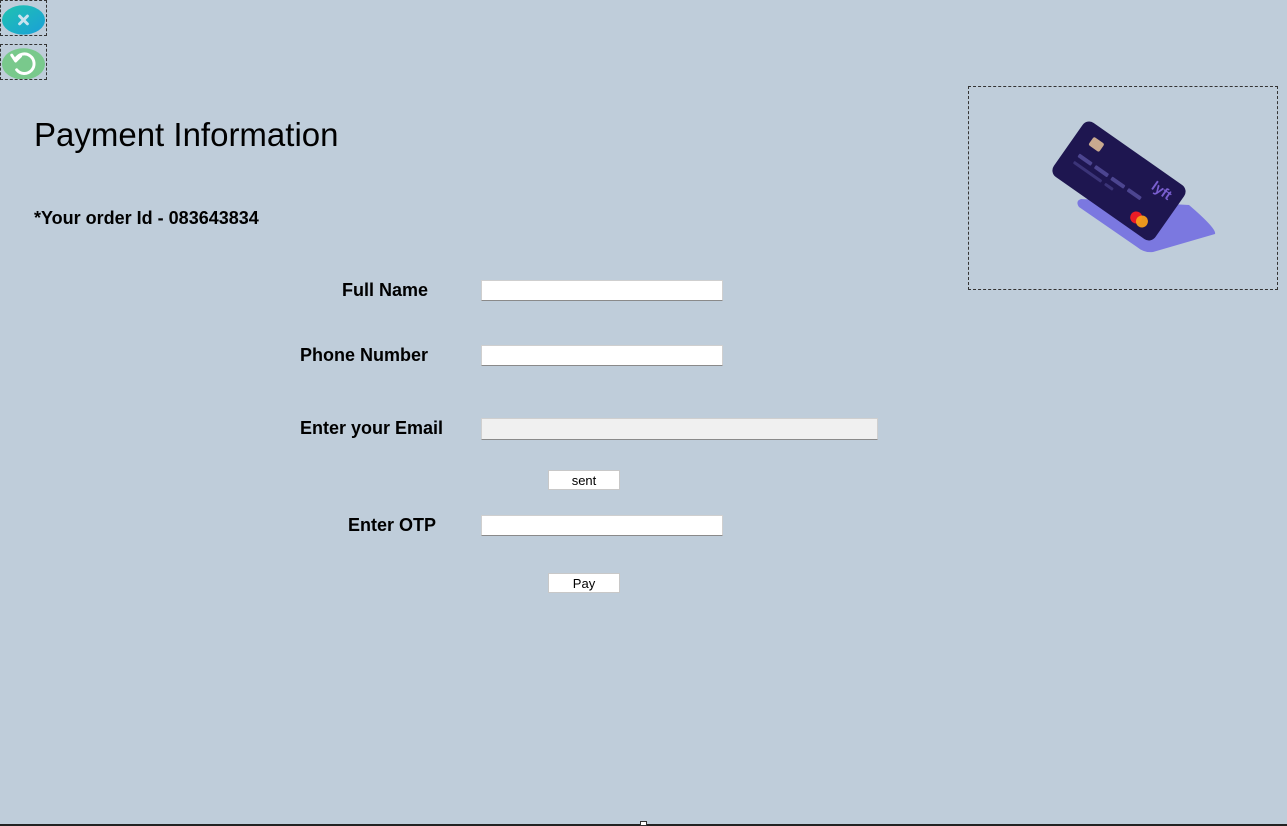 The image size is (1287, 826). What do you see at coordinates (602, 525) in the screenshot?
I see `otp-input` at bounding box center [602, 525].